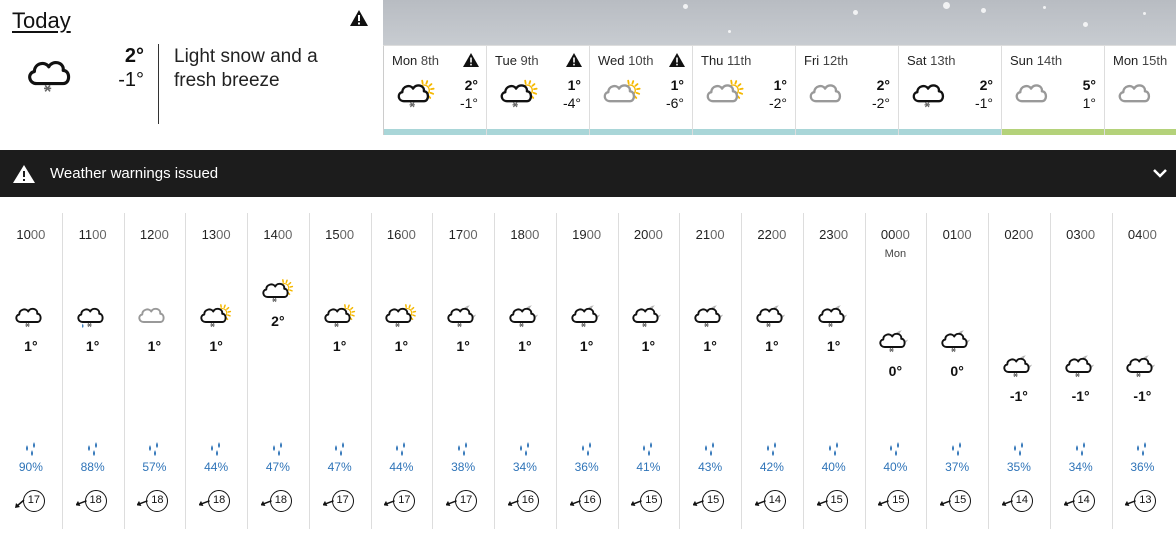 The width and height of the screenshot is (1176, 538). Describe the element at coordinates (1080, 371) in the screenshot. I see `hour-column: 0300 -1° 34% 14` at that location.